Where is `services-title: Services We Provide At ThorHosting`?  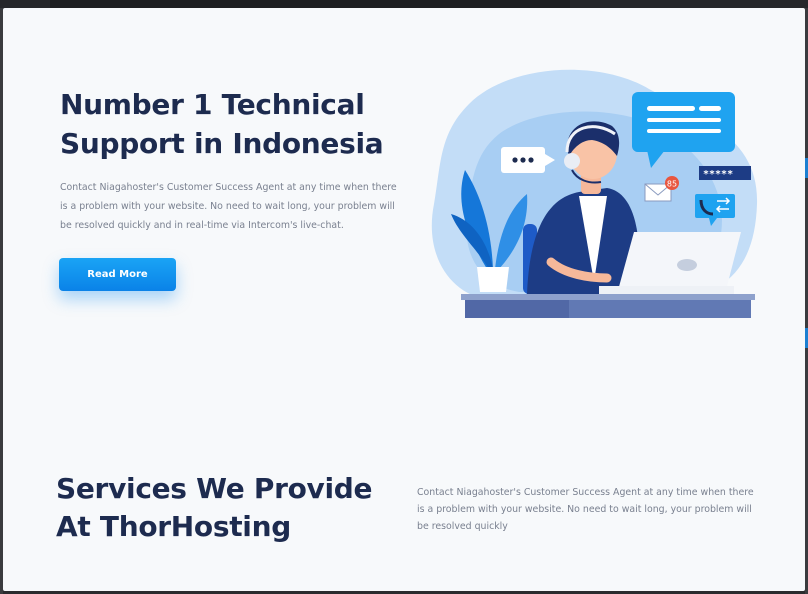 services-title: Services We Provide At ThorHosting is located at coordinates (214, 507).